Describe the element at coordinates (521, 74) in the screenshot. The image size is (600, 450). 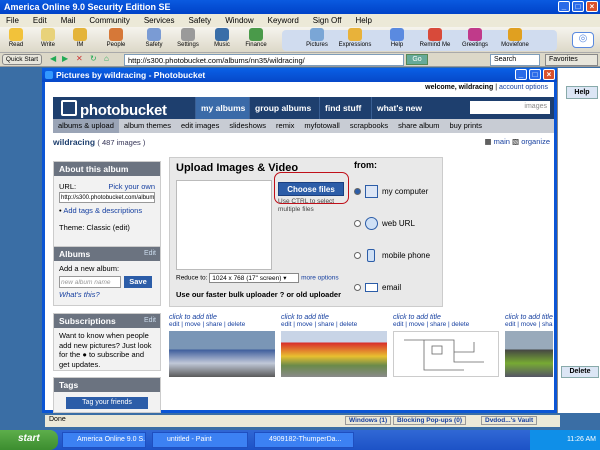
I see `child-minimize-button: _` at that location.